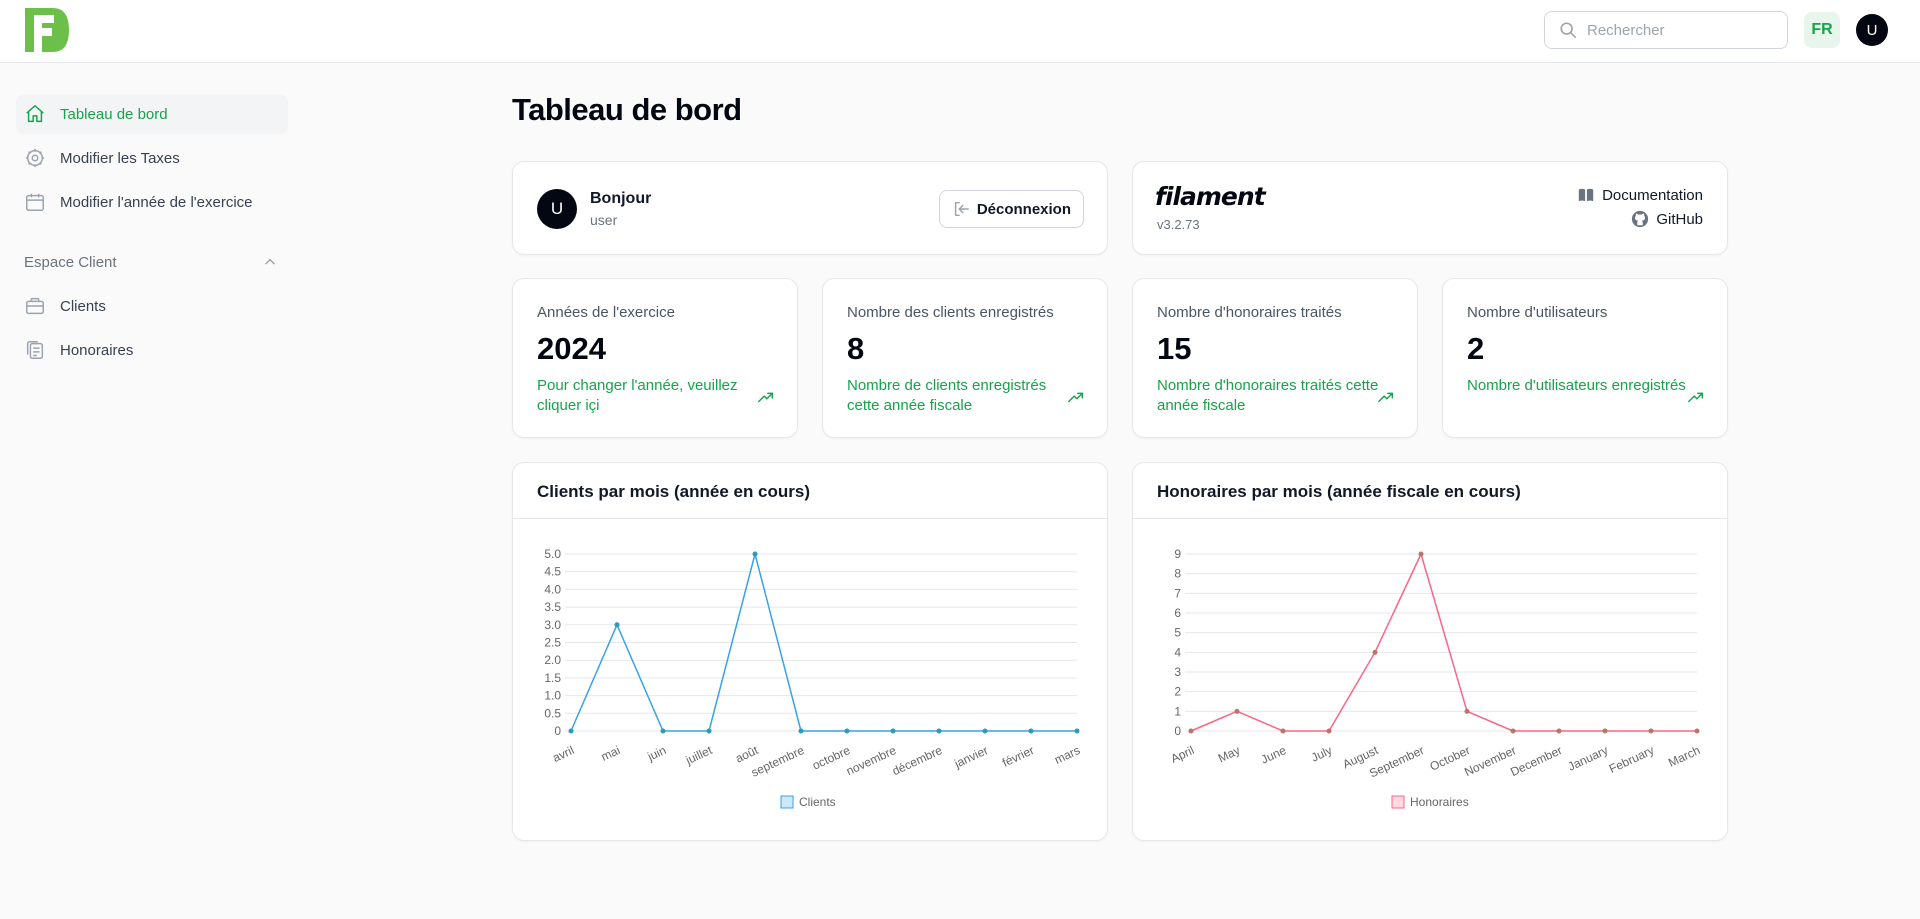 Image resolution: width=1920 pixels, height=919 pixels. What do you see at coordinates (35, 158) in the screenshot?
I see `cog-icon` at bounding box center [35, 158].